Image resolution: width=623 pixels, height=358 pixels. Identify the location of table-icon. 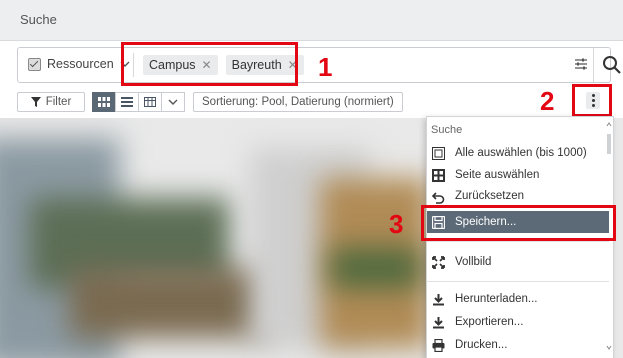
(150, 102).